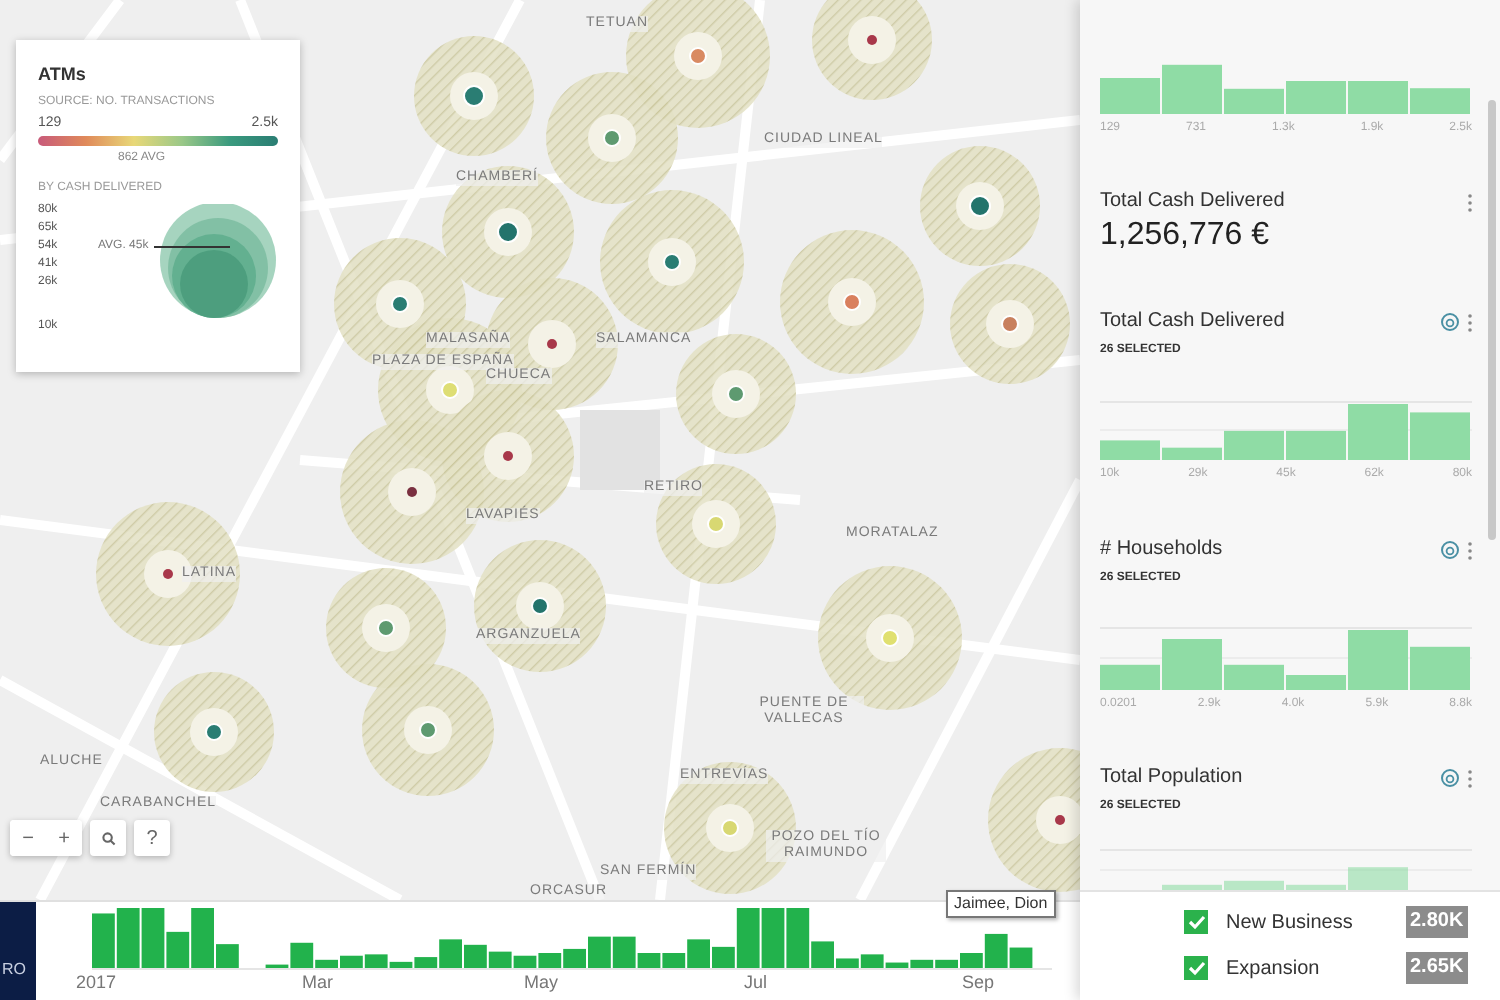 This screenshot has width=1500, height=1000. I want to click on widget-title: Total Population, so click(1171, 778).